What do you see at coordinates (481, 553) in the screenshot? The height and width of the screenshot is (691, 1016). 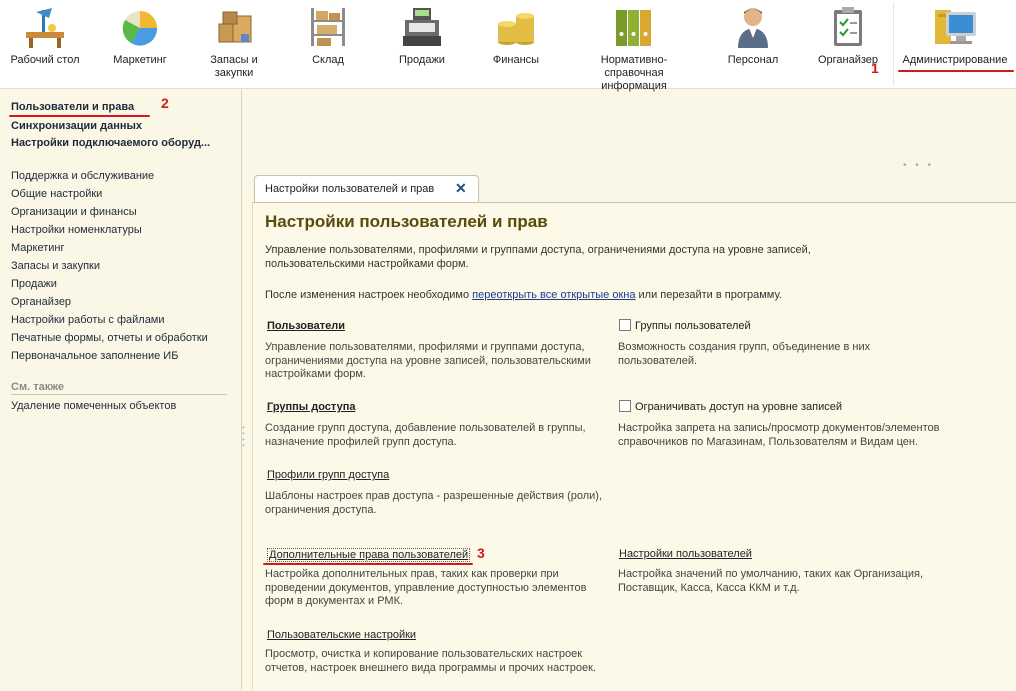 I see `annotation-number-3: 3` at bounding box center [481, 553].